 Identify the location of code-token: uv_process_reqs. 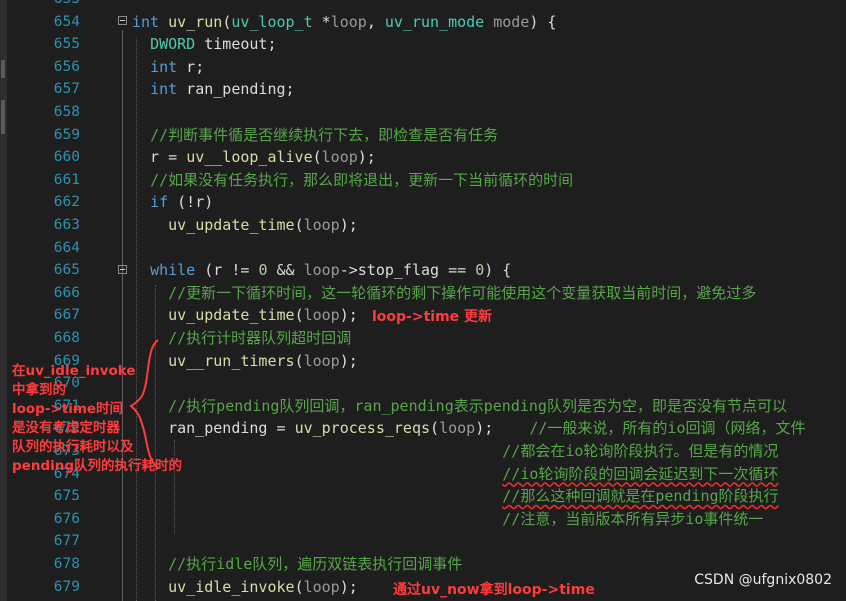
(362, 428).